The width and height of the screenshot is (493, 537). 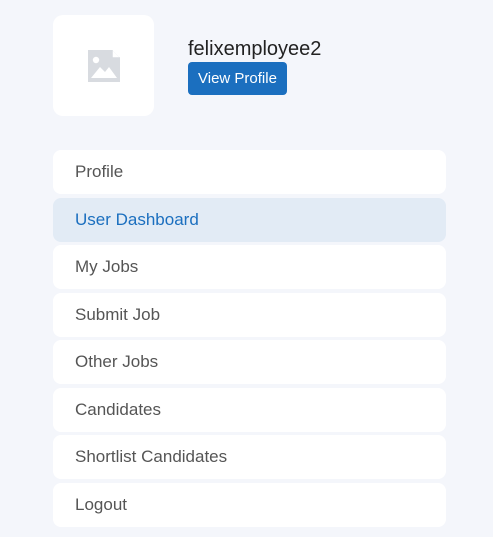 I want to click on avatar, so click(x=103, y=65).